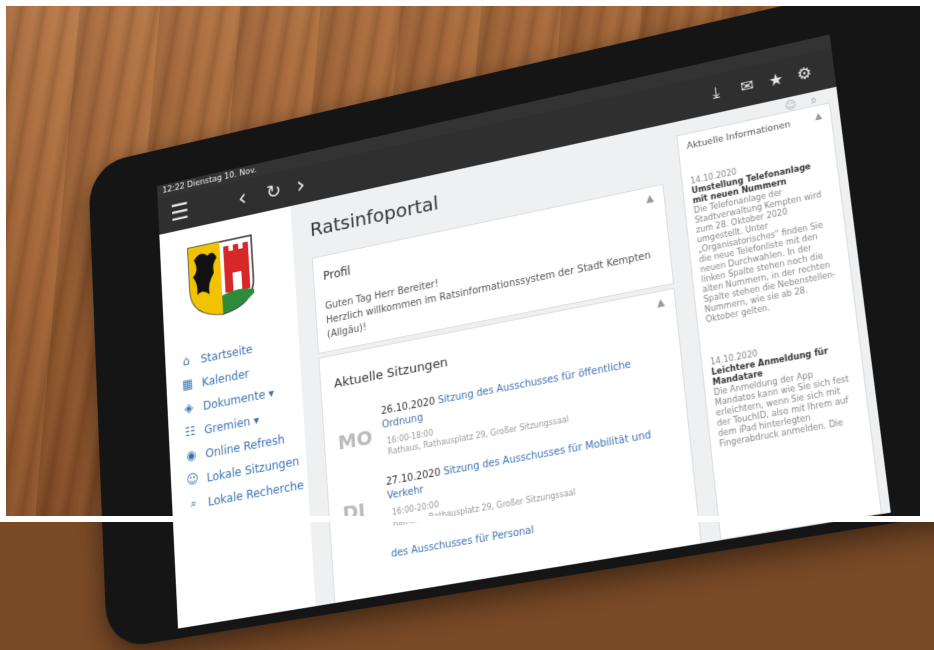  I want to click on layers-icon: ◈, so click(189, 408).